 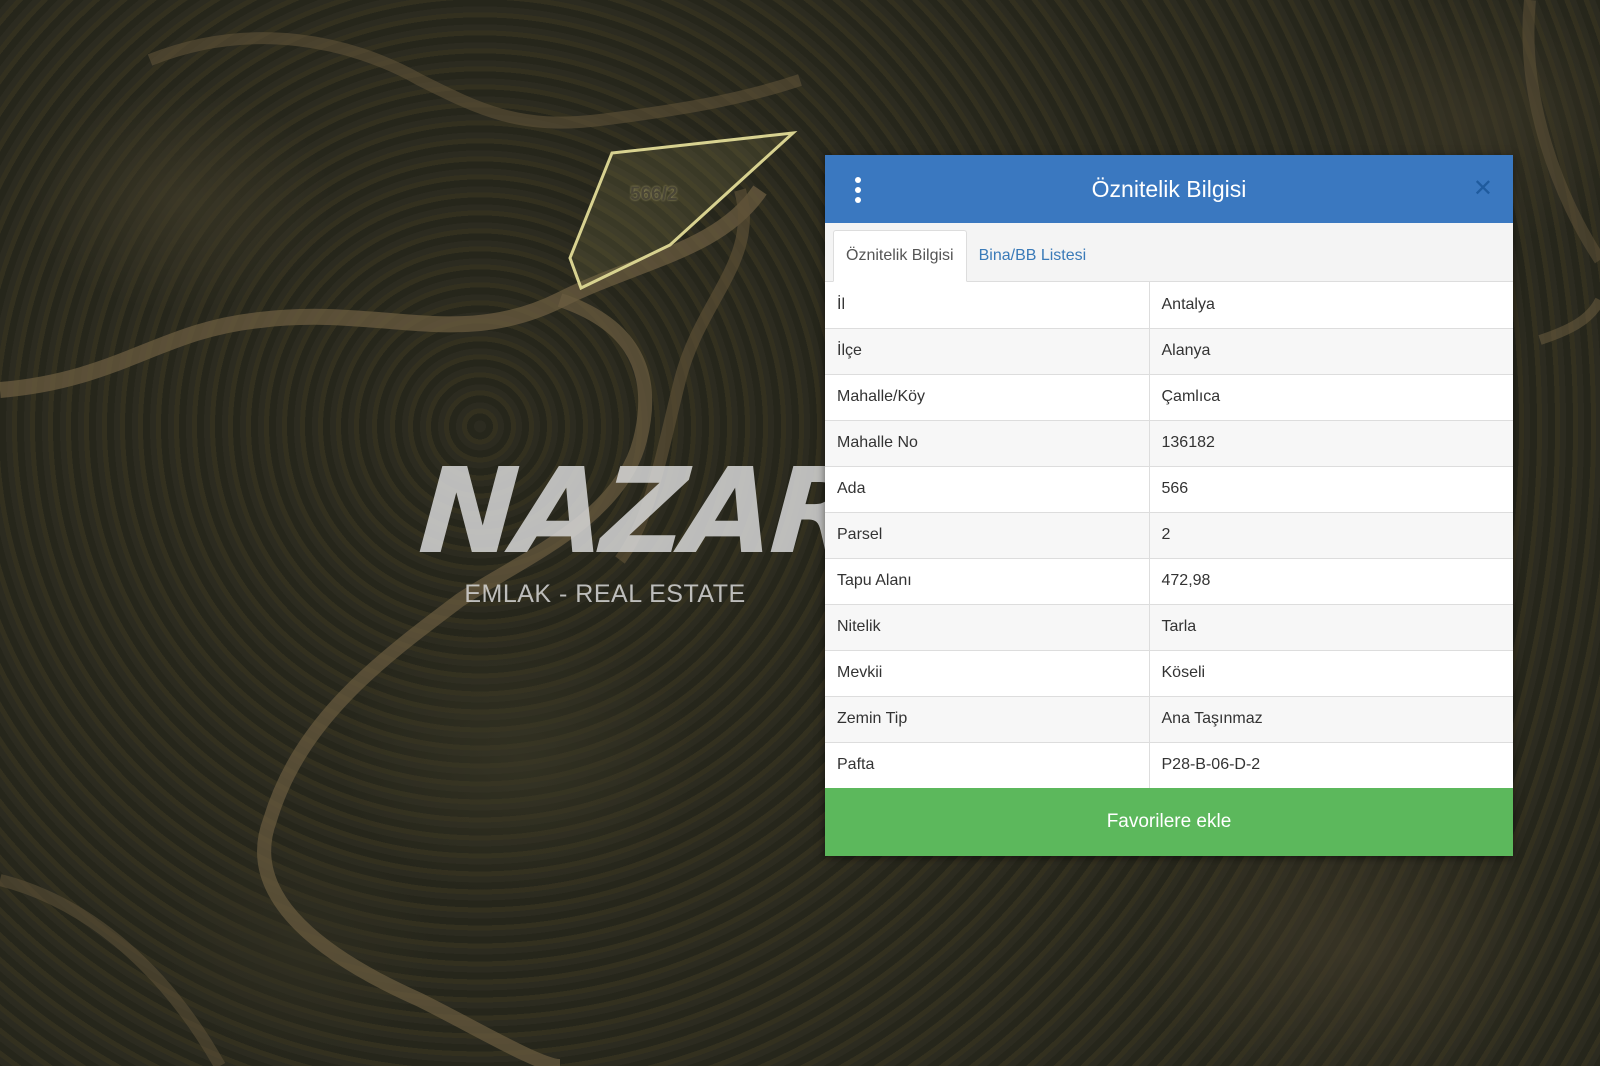 I want to click on row-value: 2, so click(x=1331, y=534).